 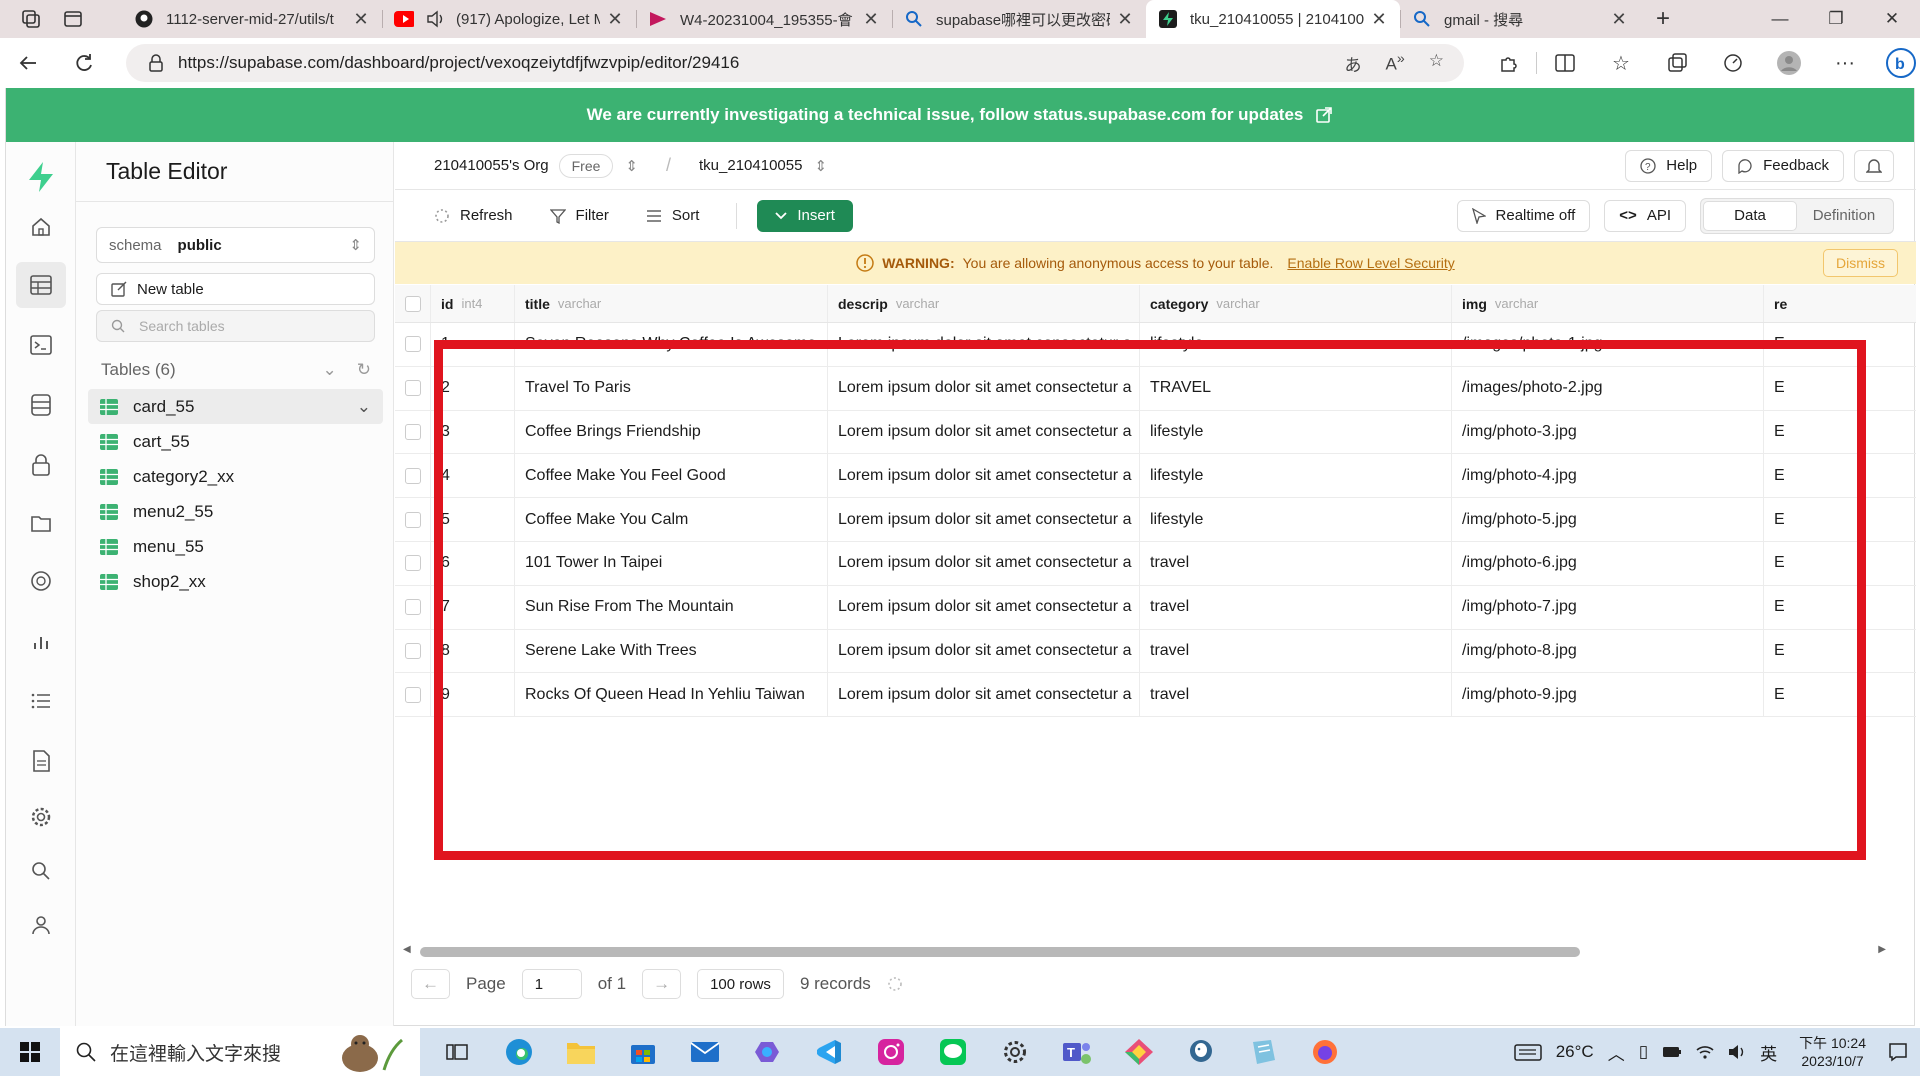 I want to click on api-button: <> API, so click(x=1645, y=215).